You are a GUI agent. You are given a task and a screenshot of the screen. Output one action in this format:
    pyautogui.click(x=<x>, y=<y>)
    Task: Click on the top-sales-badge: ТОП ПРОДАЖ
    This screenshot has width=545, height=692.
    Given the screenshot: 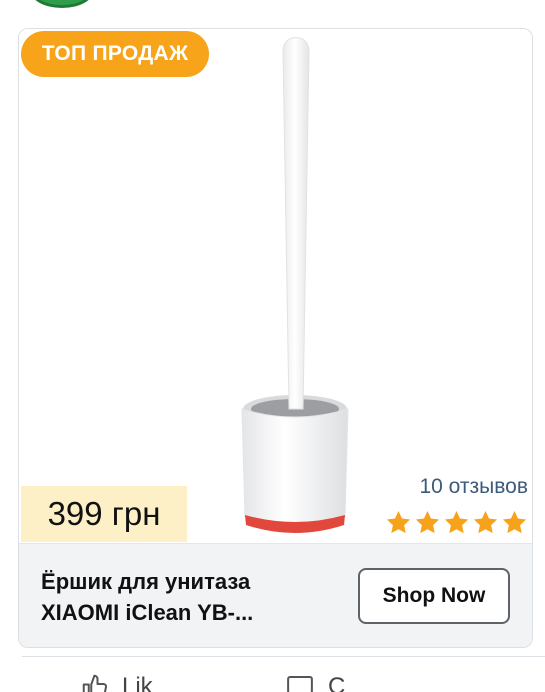 What is the action you would take?
    pyautogui.click(x=115, y=54)
    